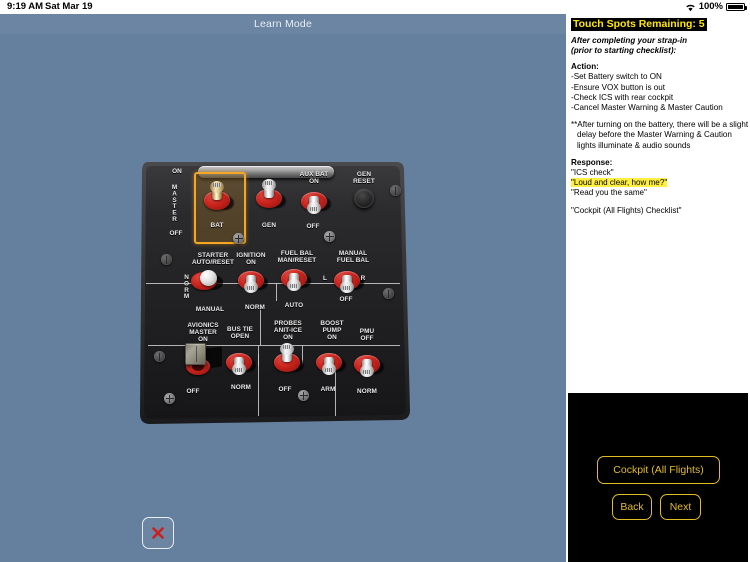 The image size is (750, 562). I want to click on action-item-2: -Check ICS with rear cockpit, so click(622, 97).